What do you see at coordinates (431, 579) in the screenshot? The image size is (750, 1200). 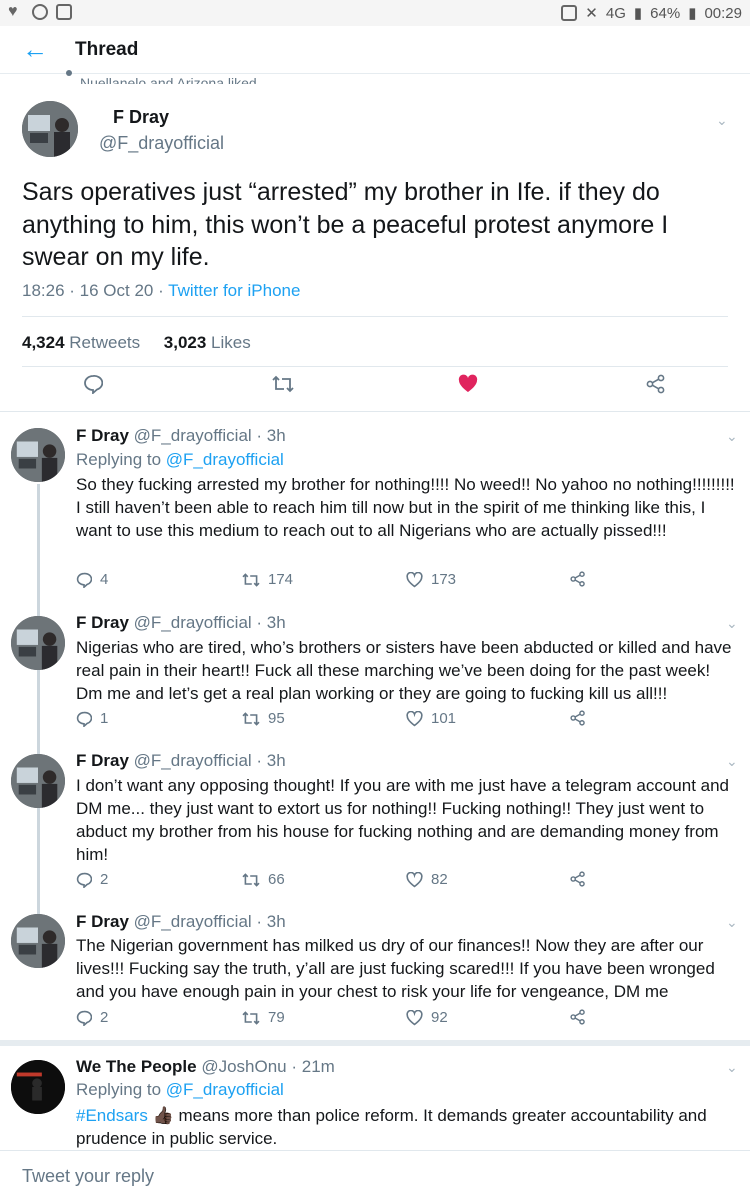 I see `like-button: 173` at bounding box center [431, 579].